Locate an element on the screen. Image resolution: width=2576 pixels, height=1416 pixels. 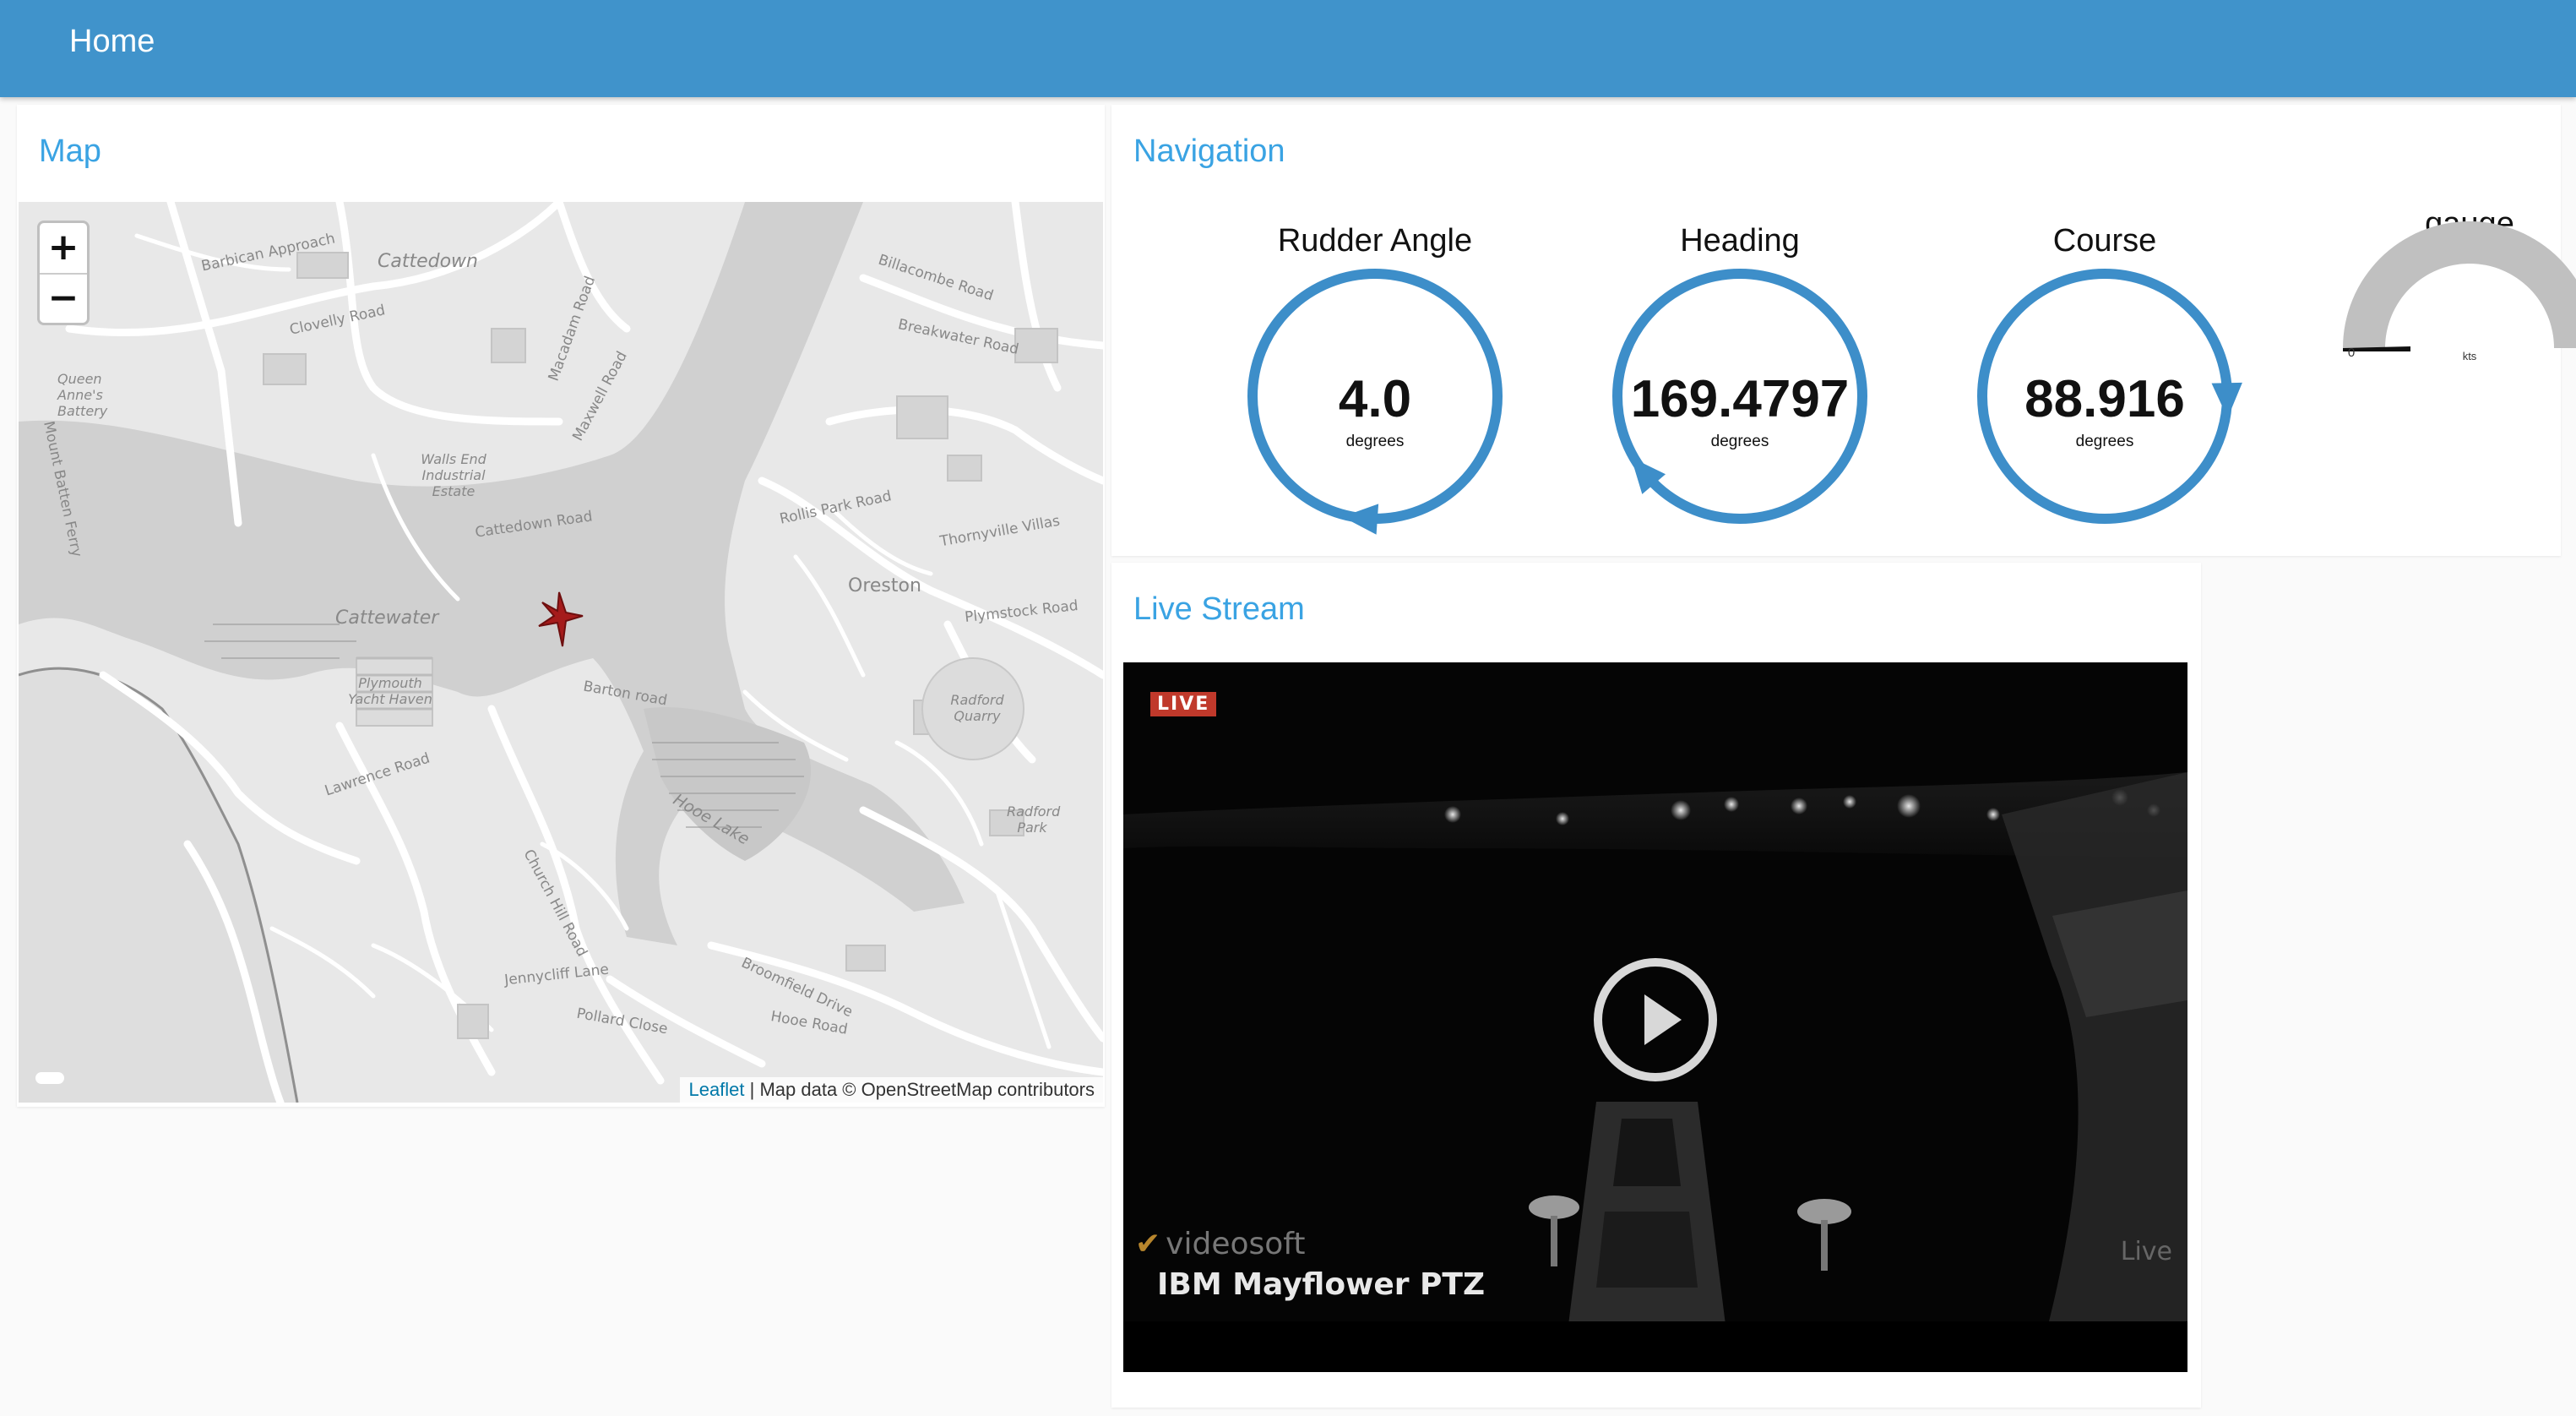
live-stream-card-title: Live Stream is located at coordinates (1219, 609).